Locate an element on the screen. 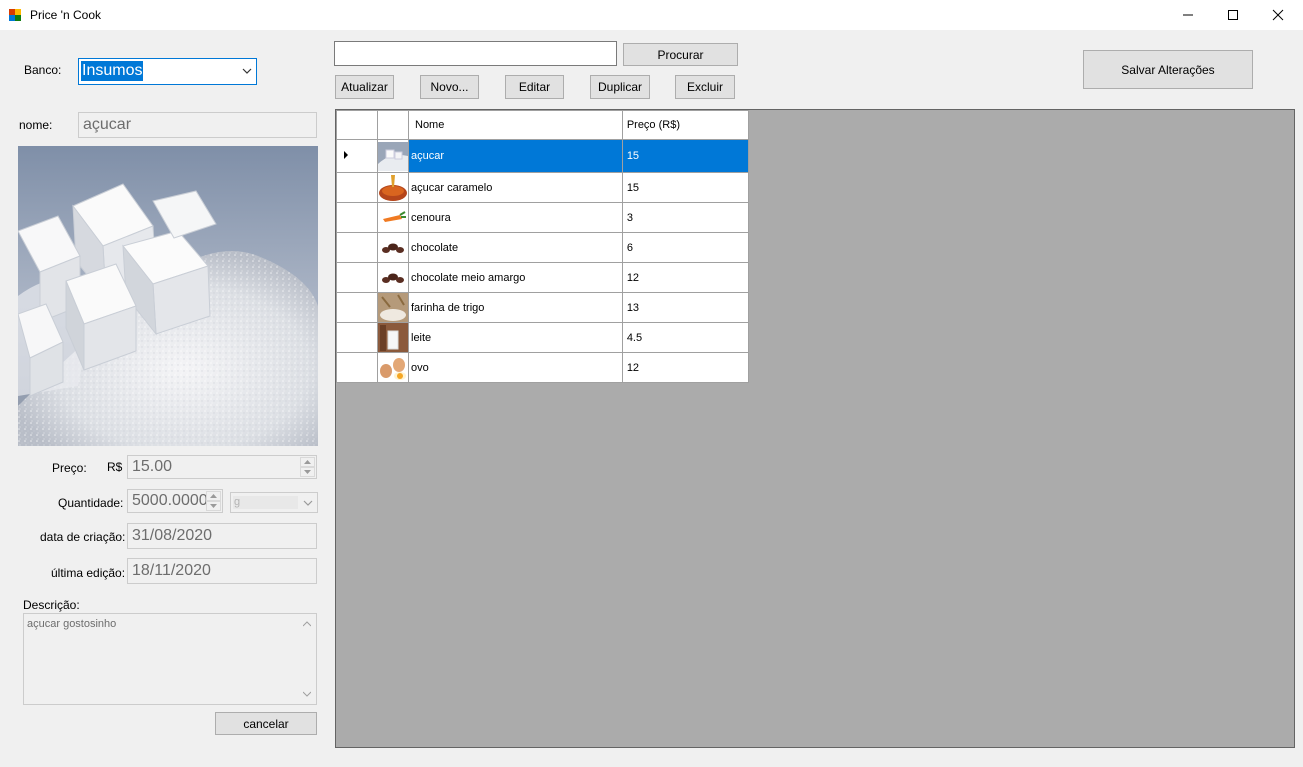 The image size is (1303, 767). preco-spinner is located at coordinates (307, 467).